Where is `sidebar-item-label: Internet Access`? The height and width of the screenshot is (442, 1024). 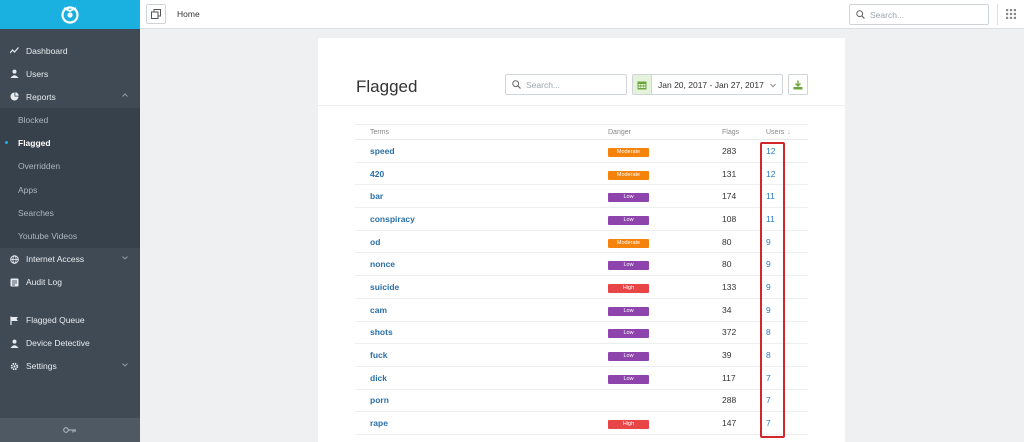
sidebar-item-label: Internet Access is located at coordinates (55, 259).